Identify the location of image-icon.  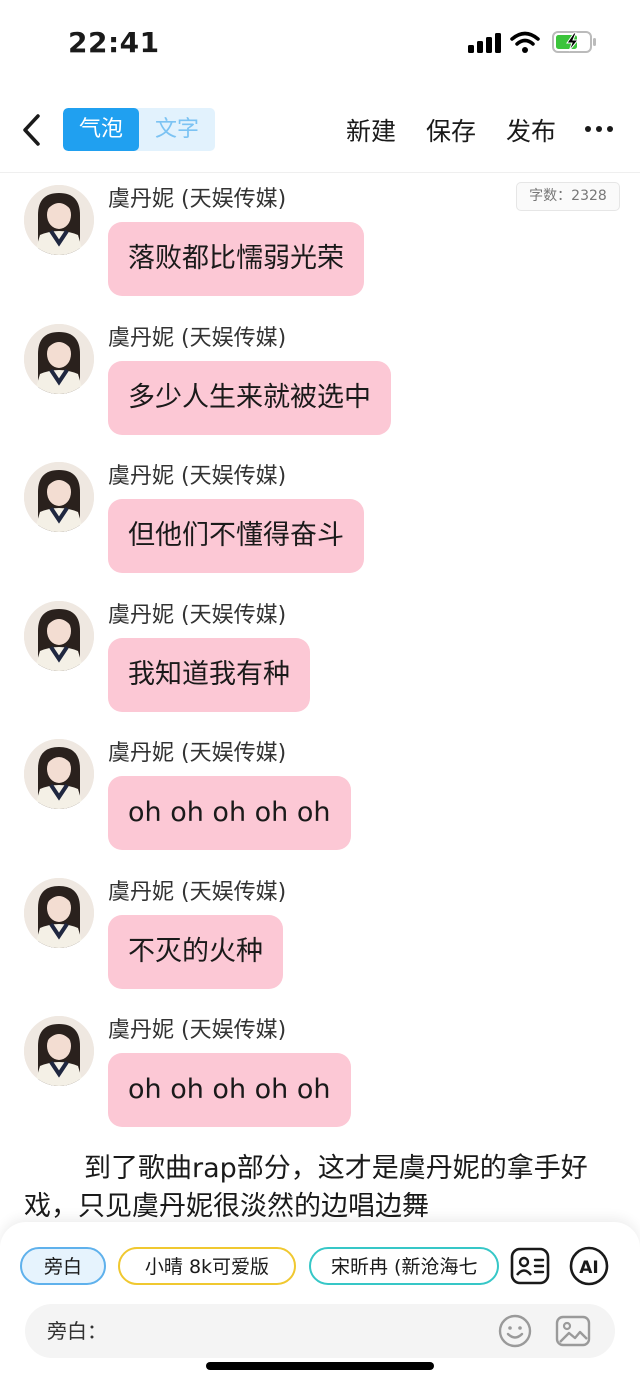
(573, 1331).